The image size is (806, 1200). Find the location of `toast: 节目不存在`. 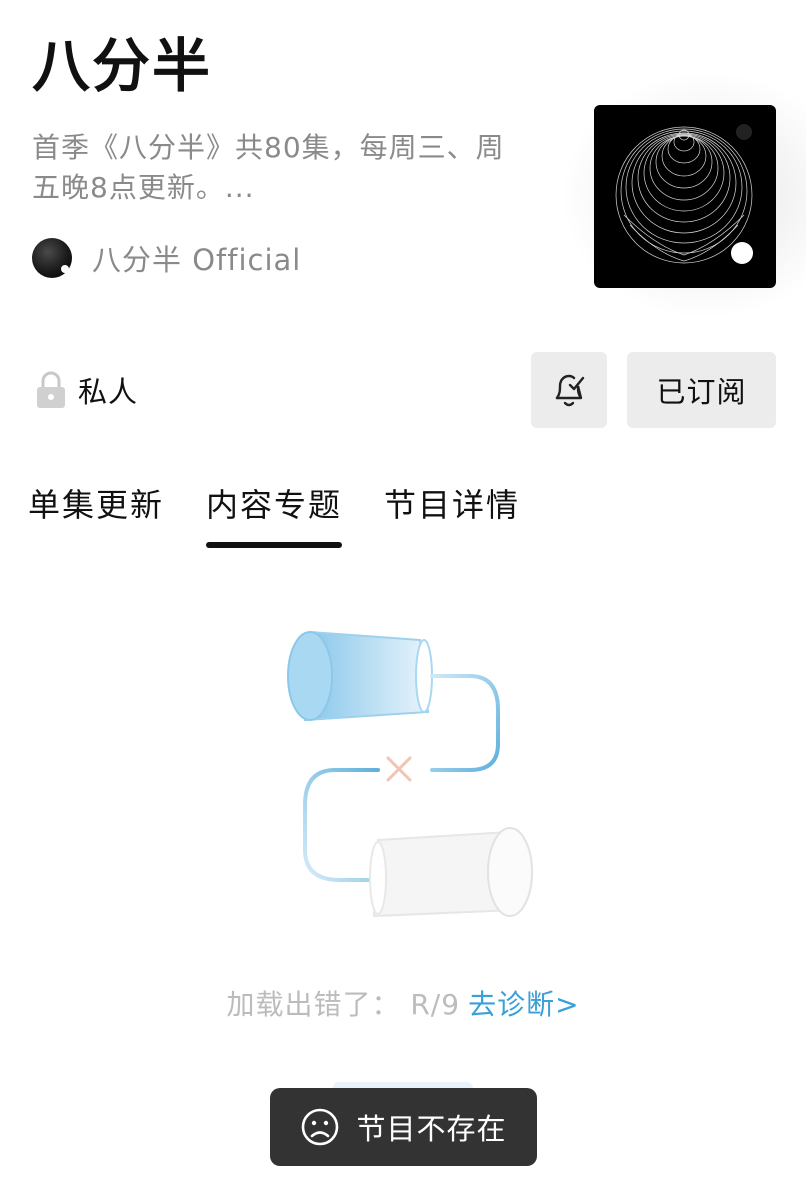

toast: 节目不存在 is located at coordinates (403, 1127).